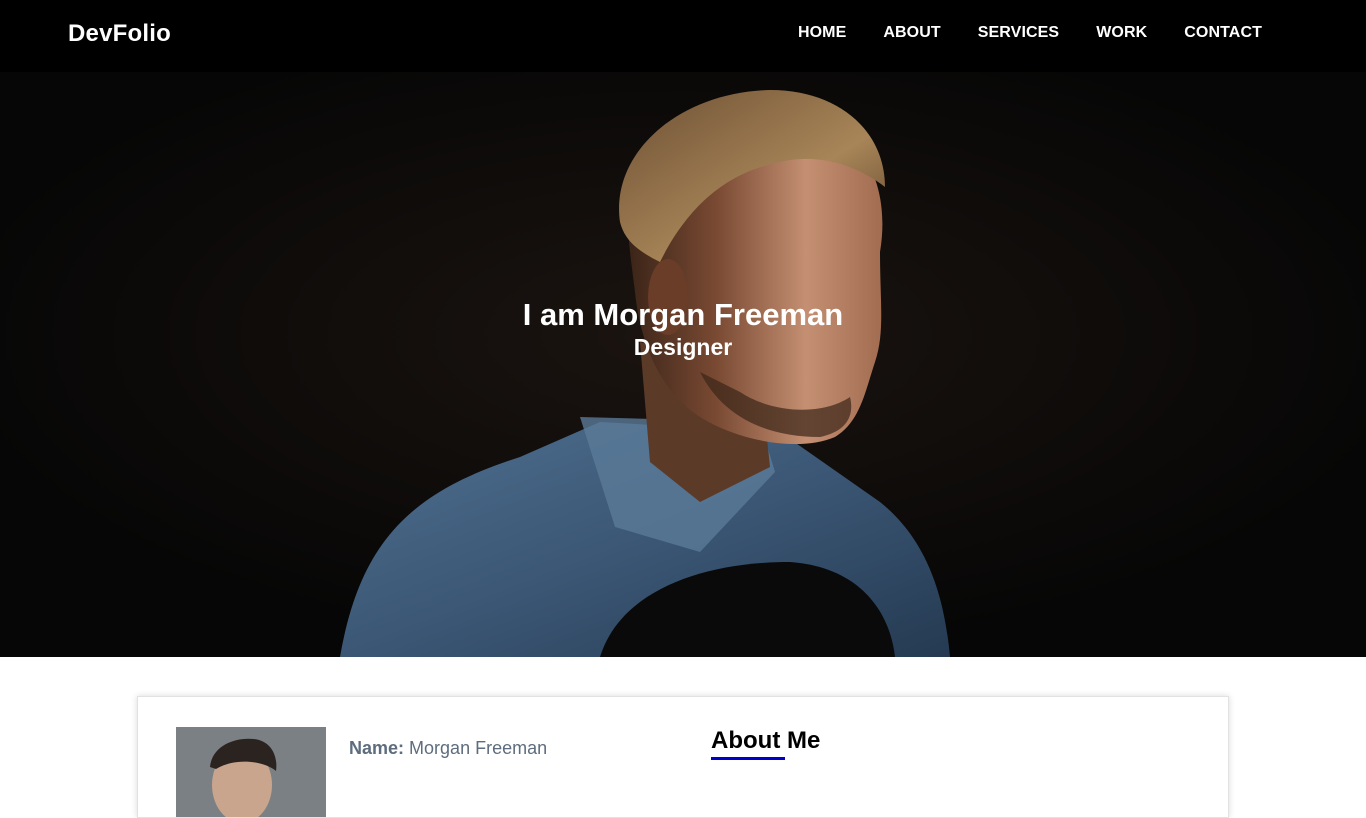 Image resolution: width=1366 pixels, height=818 pixels. I want to click on nav-link-home: HOME, so click(822, 33).